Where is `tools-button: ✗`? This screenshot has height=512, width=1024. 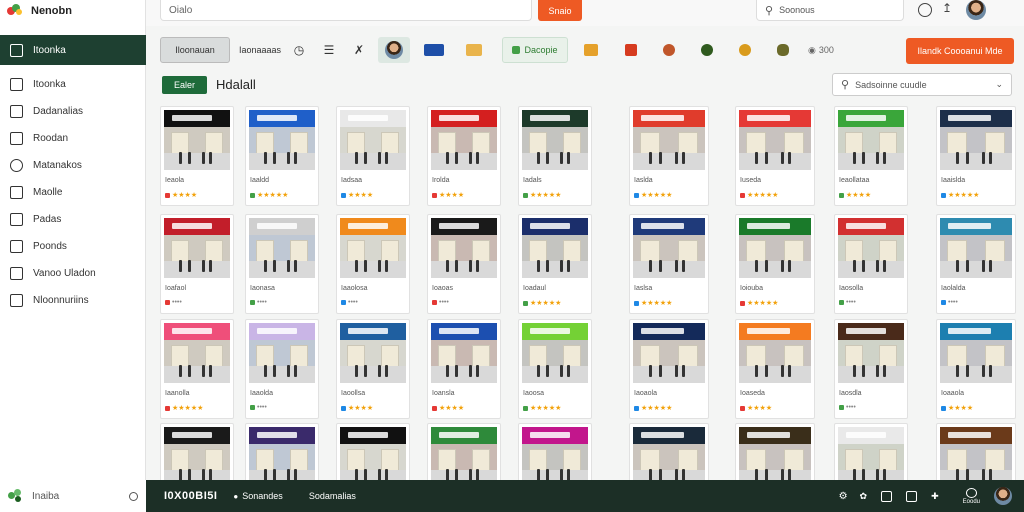 tools-button: ✗ is located at coordinates (359, 50).